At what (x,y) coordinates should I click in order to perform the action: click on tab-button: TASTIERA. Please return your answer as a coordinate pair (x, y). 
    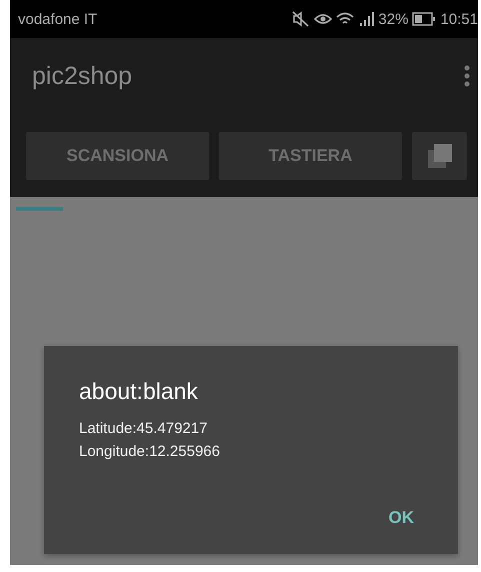
    Looking at the image, I should click on (310, 156).